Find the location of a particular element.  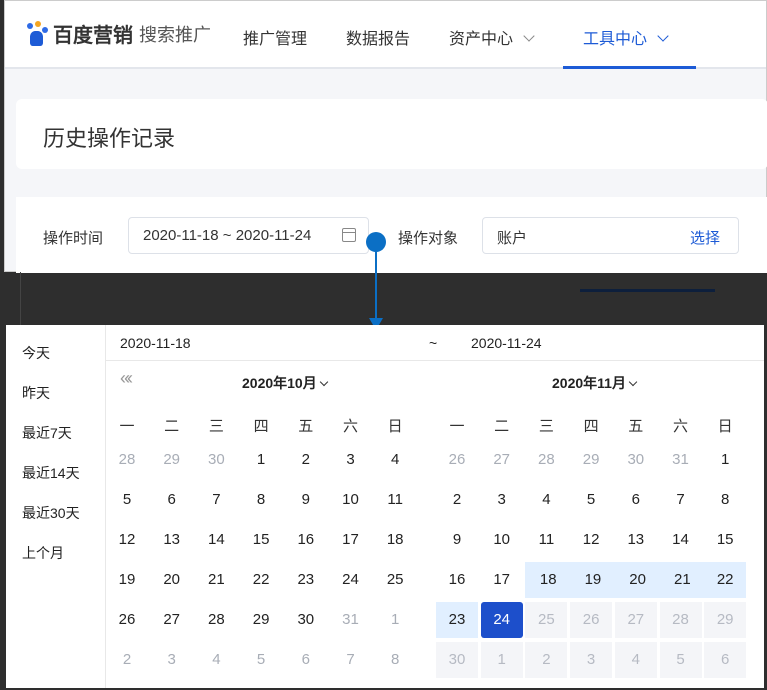

nav-item-reports: 数据报告 is located at coordinates (378, 37).